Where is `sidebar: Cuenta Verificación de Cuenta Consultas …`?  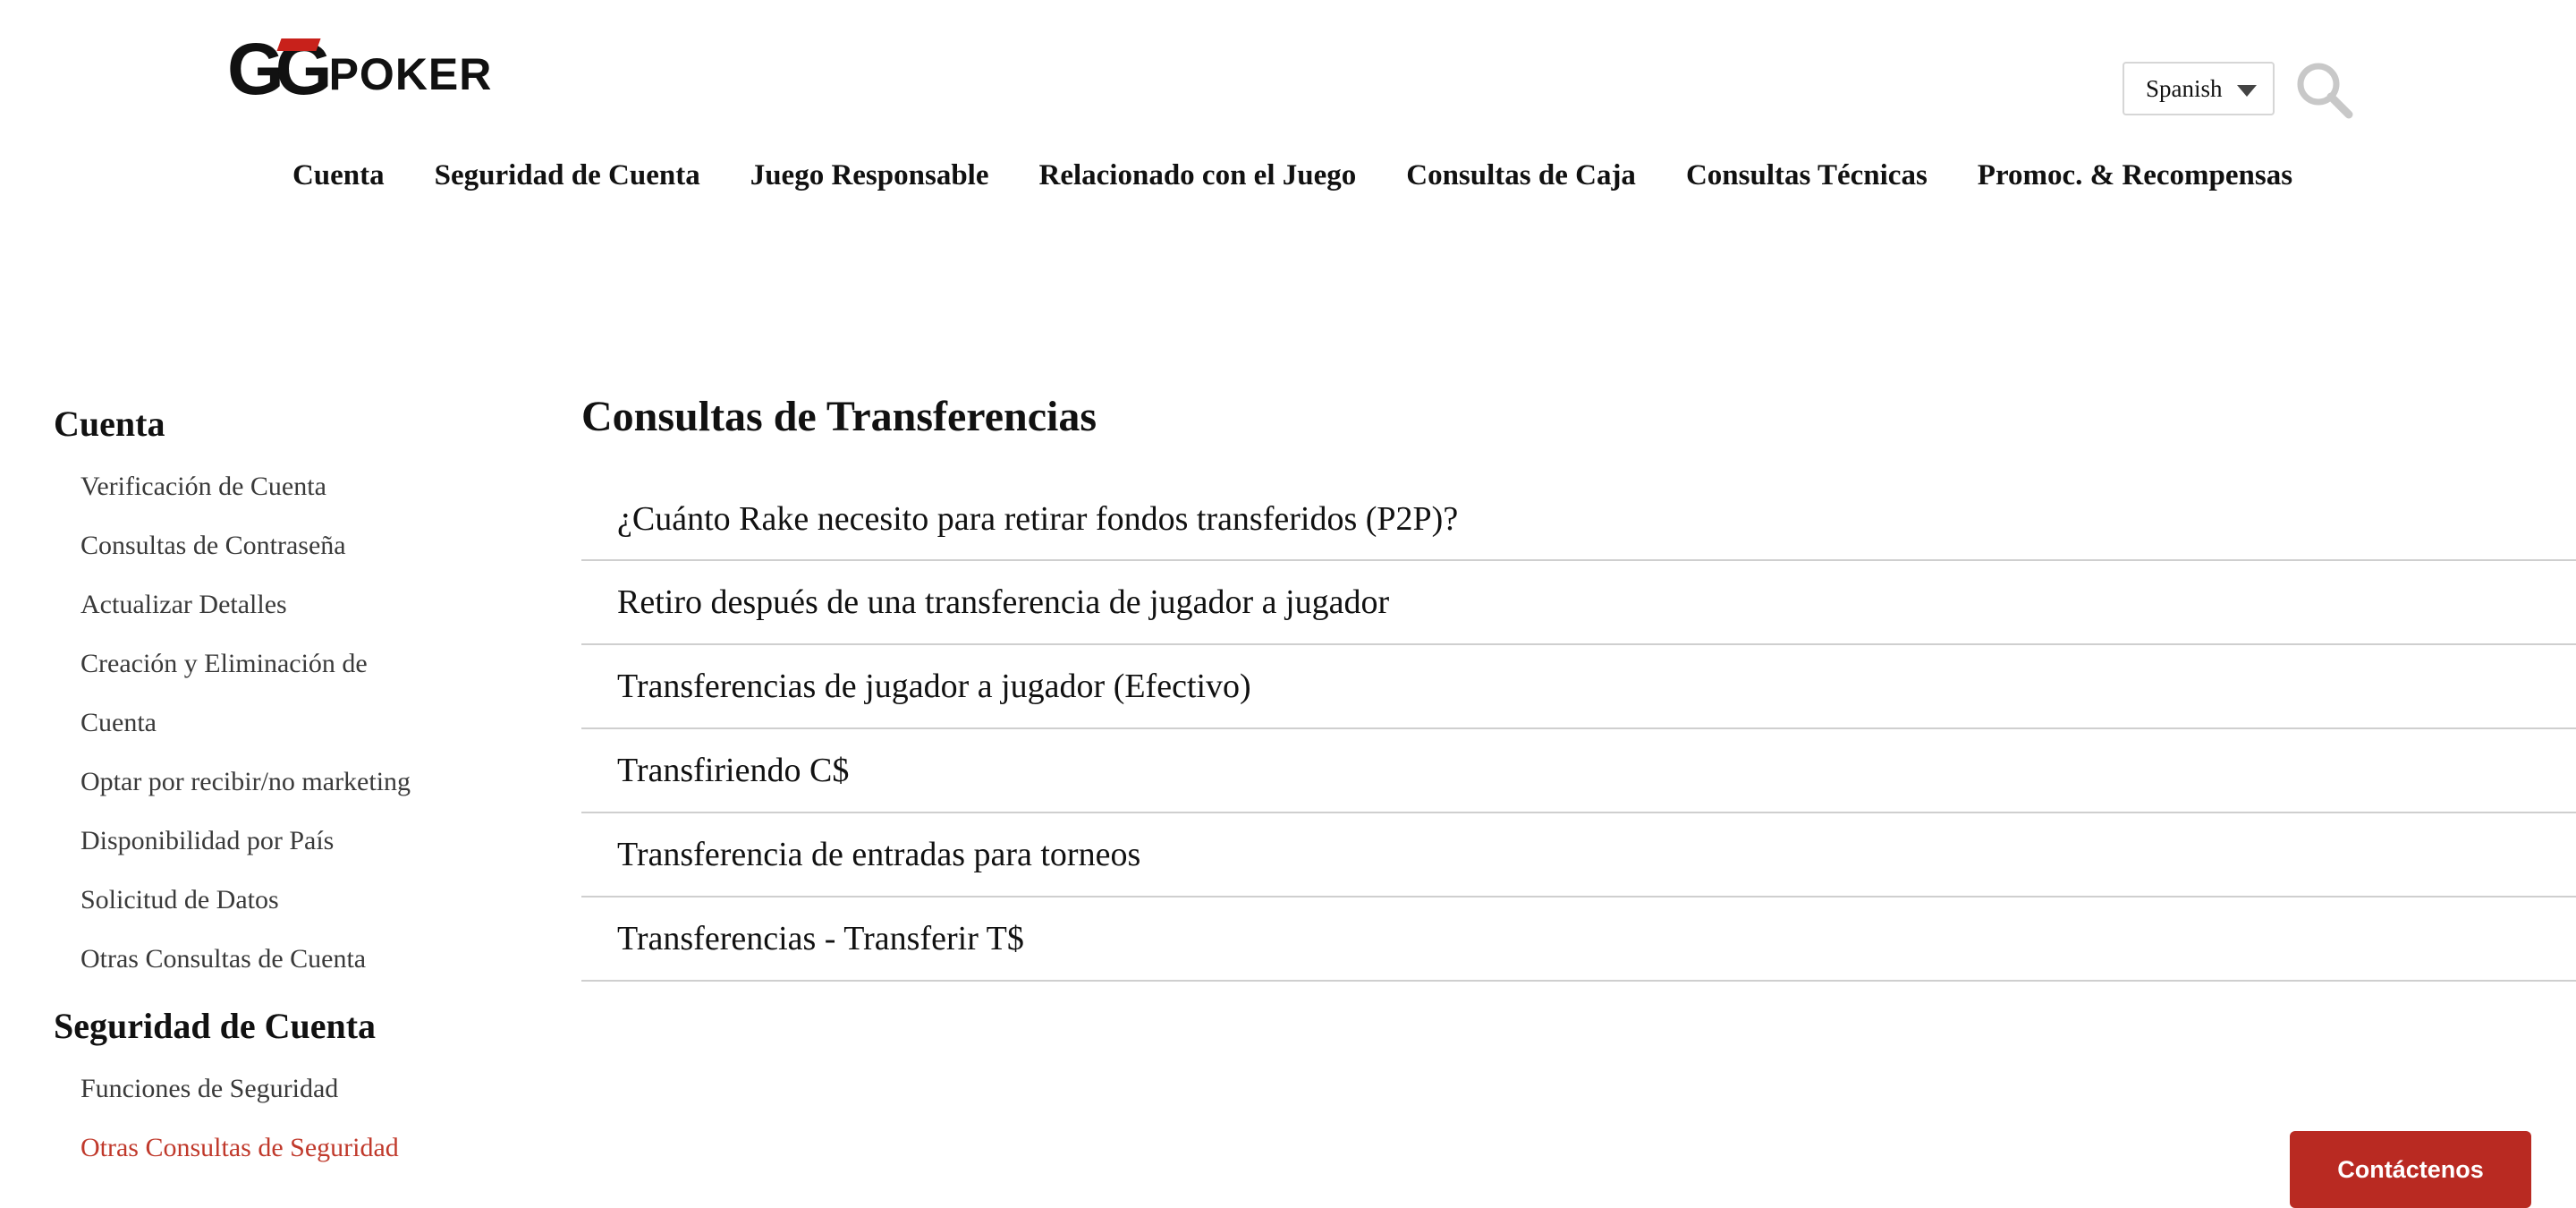 sidebar: Cuenta Verificación de Cuenta Consultas … is located at coordinates (286, 790).